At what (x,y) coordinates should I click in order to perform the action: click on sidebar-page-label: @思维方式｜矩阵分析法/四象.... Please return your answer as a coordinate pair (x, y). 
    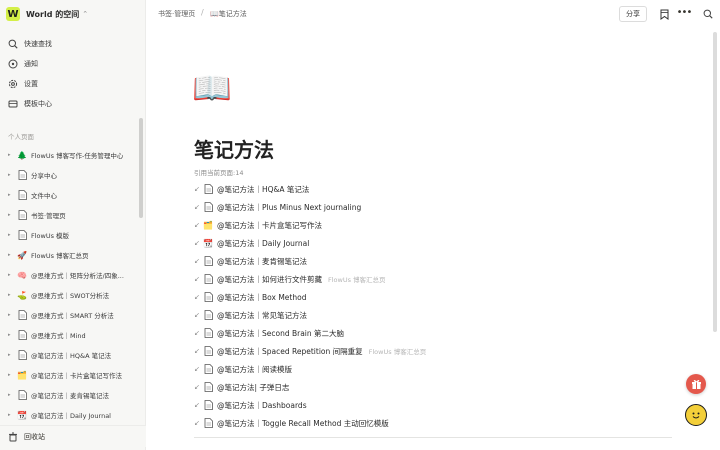
    Looking at the image, I should click on (77, 276).